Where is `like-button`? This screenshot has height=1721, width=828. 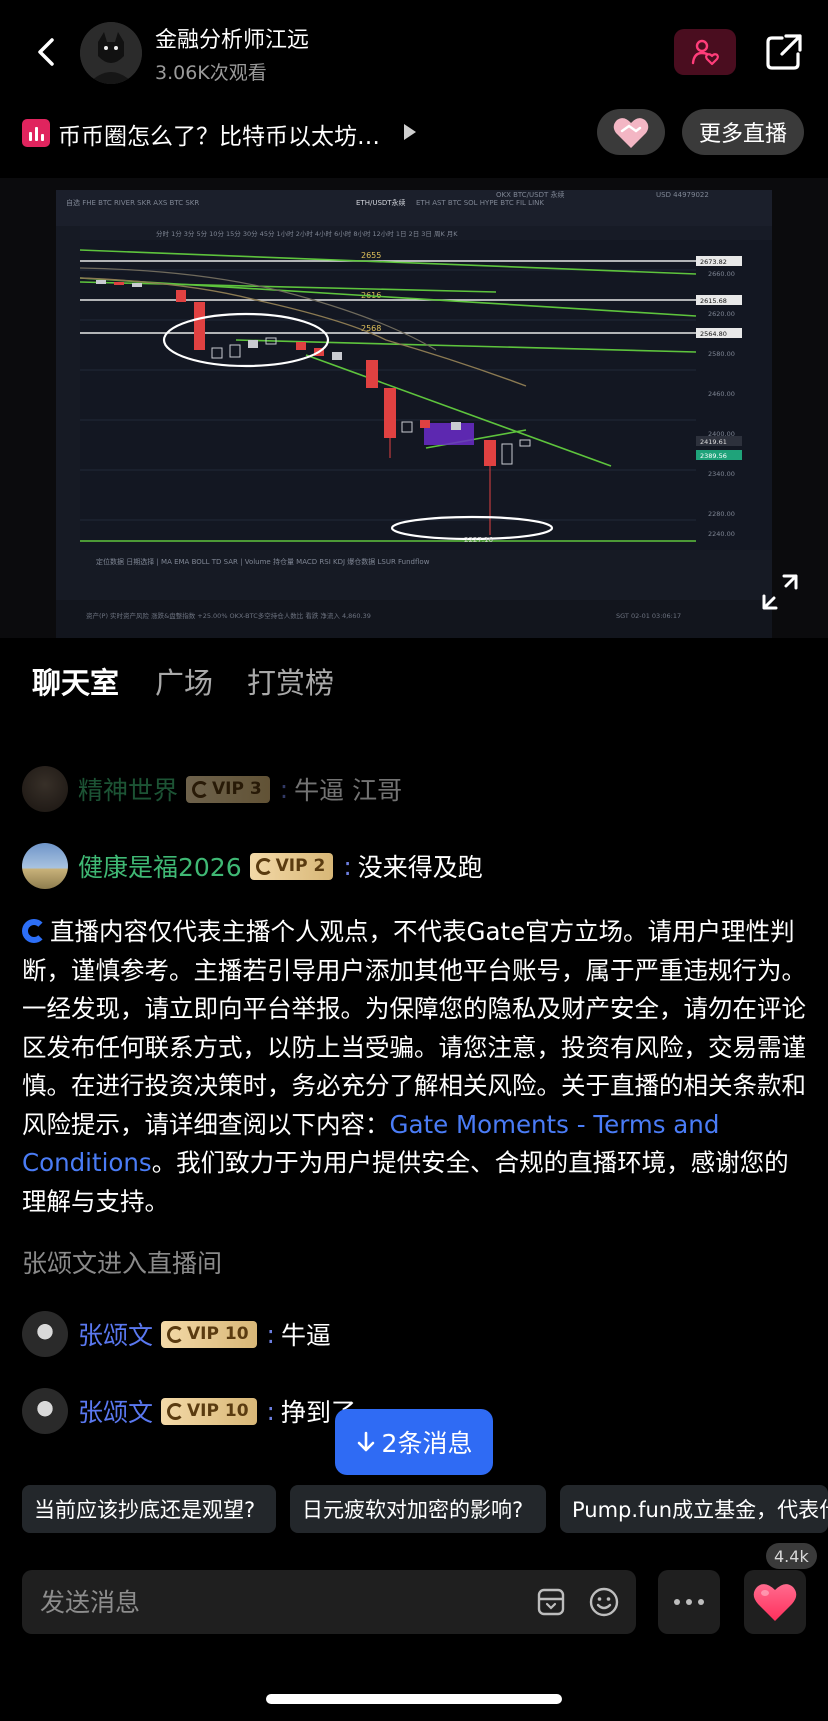 like-button is located at coordinates (775, 1602).